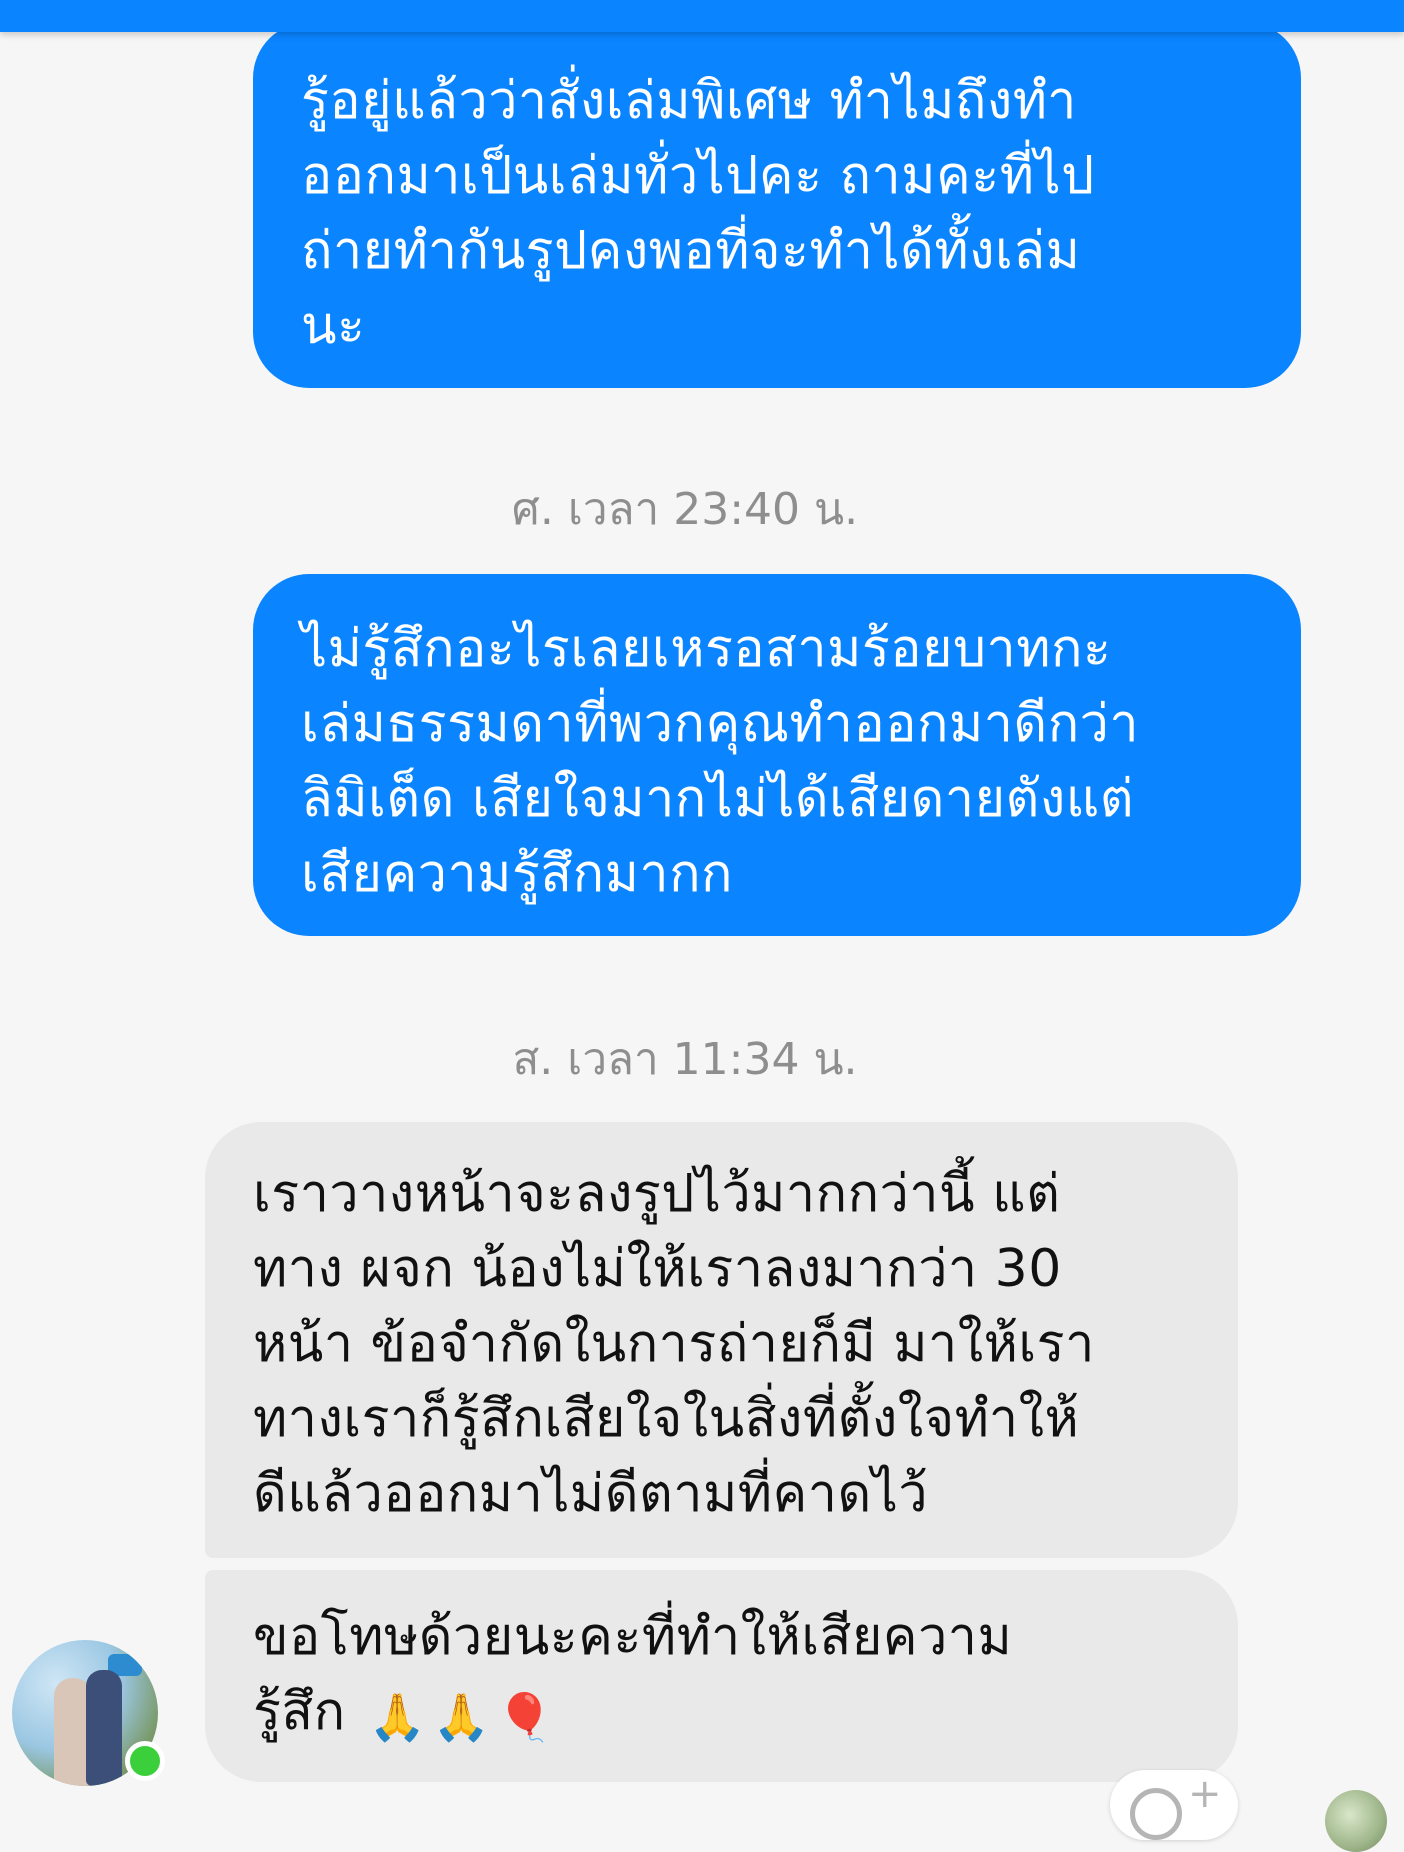 The width and height of the screenshot is (1404, 1852). Describe the element at coordinates (698, 176) in the screenshot. I see `message-line: ออกมาเป็นเล่มทั่วไปคะ ถามคะที่ไป` at that location.